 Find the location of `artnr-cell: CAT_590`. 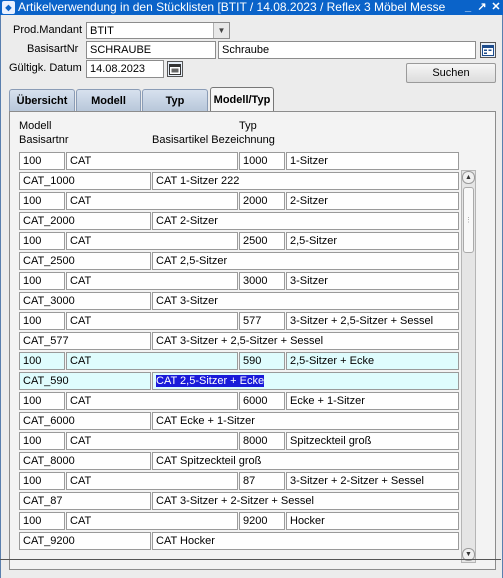

artnr-cell: CAT_590 is located at coordinates (85, 381).